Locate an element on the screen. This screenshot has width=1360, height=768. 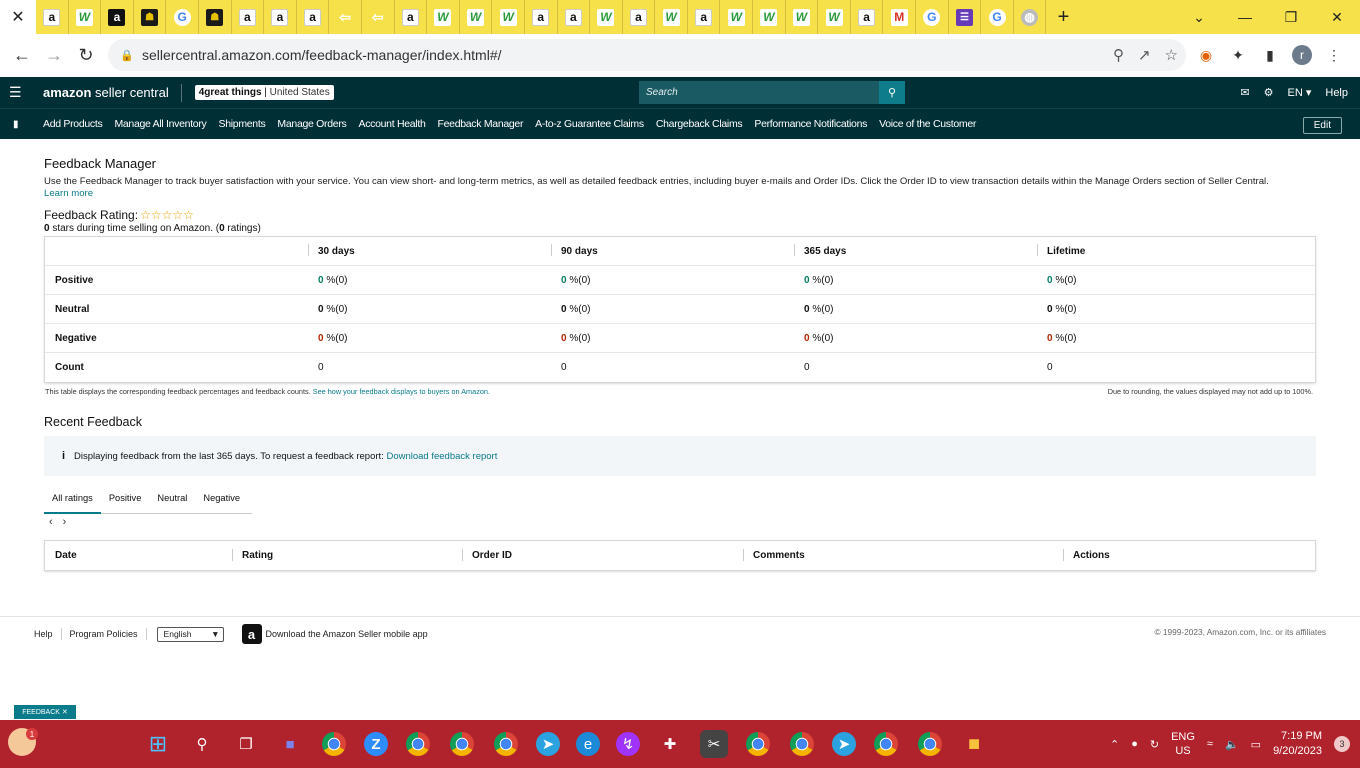
side-panel-icon: ▮ is located at coordinates (1270, 55).